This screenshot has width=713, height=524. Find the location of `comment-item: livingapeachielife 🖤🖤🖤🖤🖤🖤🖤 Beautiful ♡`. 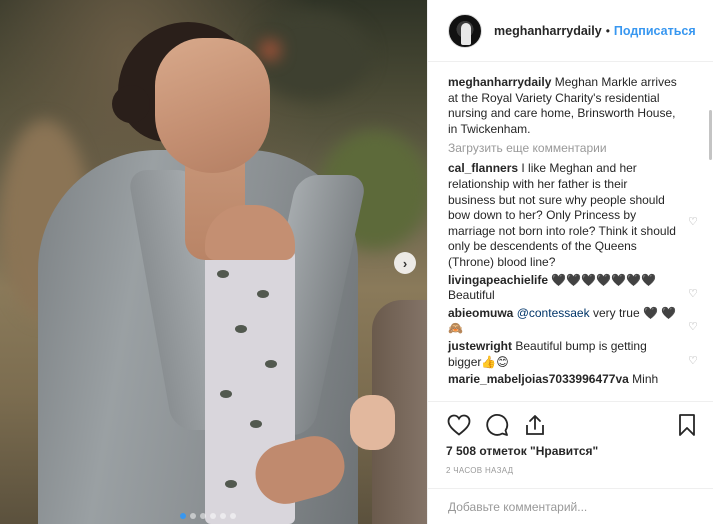

comment-item: livingapeachielife 🖤🖤🖤🖤🖤🖤🖤 Beautiful ♡ is located at coordinates (574, 288).